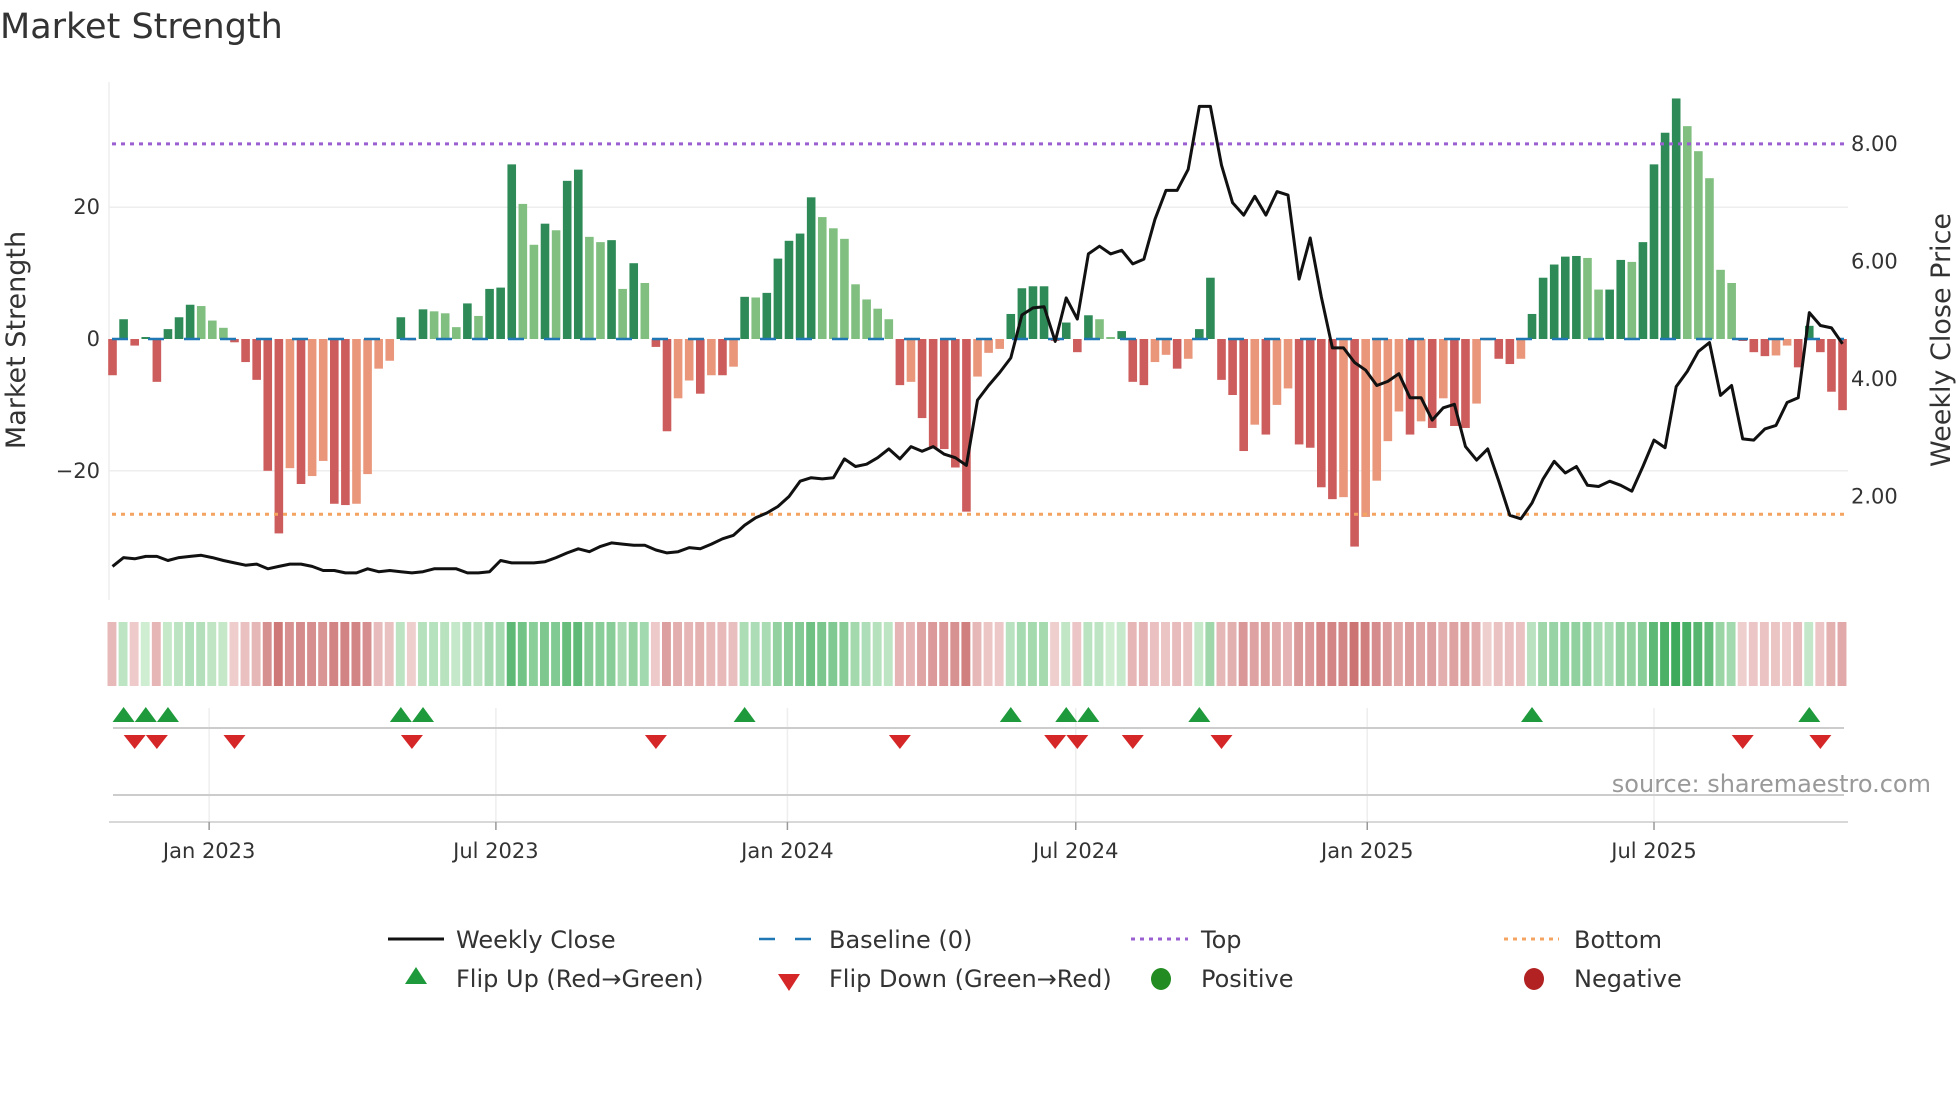  I want to click on triangle-up-icon, so click(416, 975).